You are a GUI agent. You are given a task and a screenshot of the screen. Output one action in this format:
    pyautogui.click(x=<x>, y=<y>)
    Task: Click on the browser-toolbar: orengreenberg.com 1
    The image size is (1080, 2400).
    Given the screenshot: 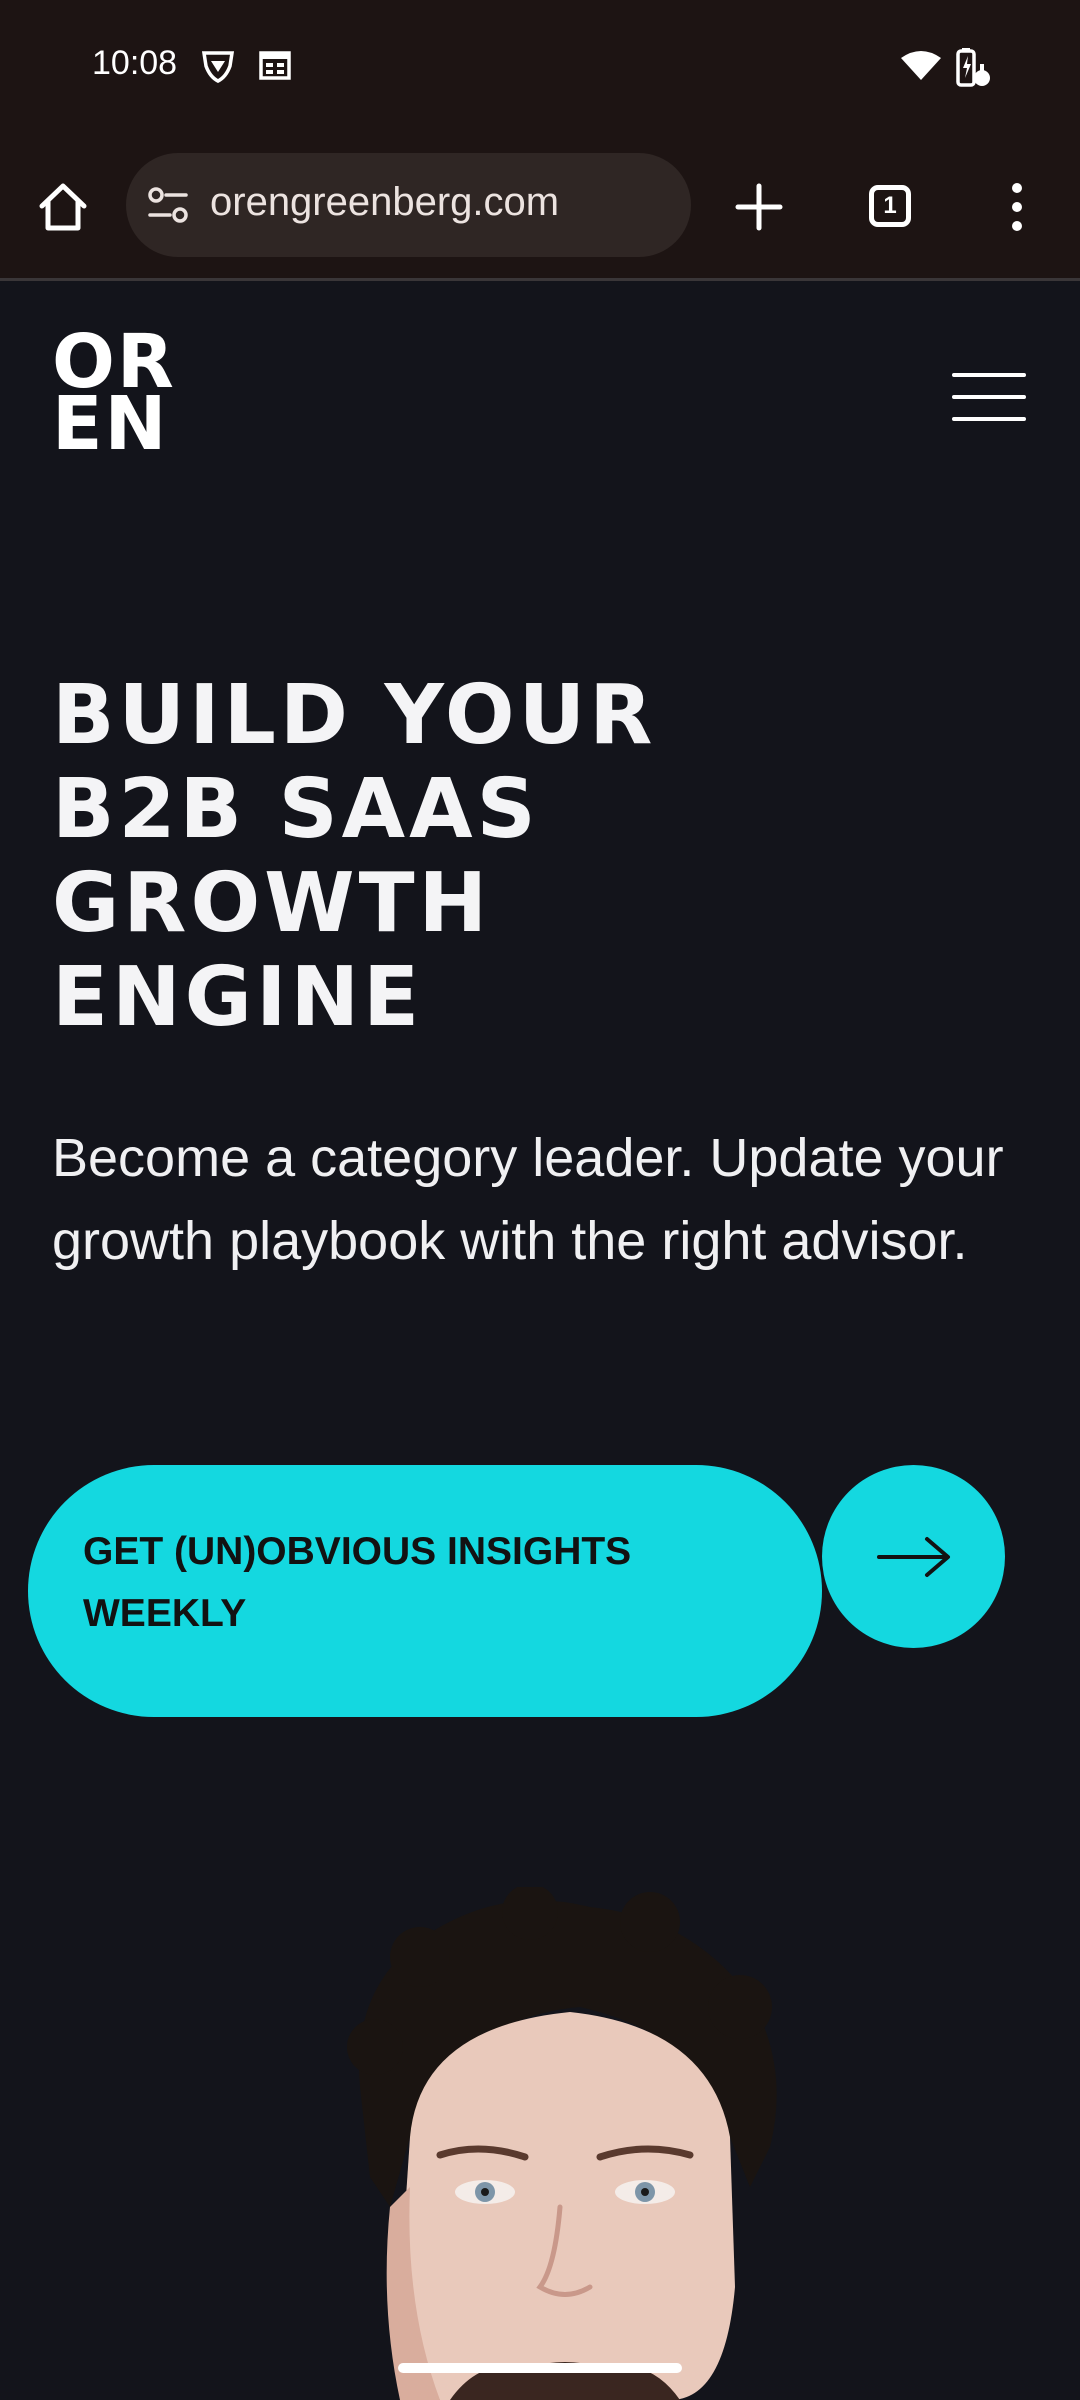 What is the action you would take?
    pyautogui.click(x=540, y=210)
    